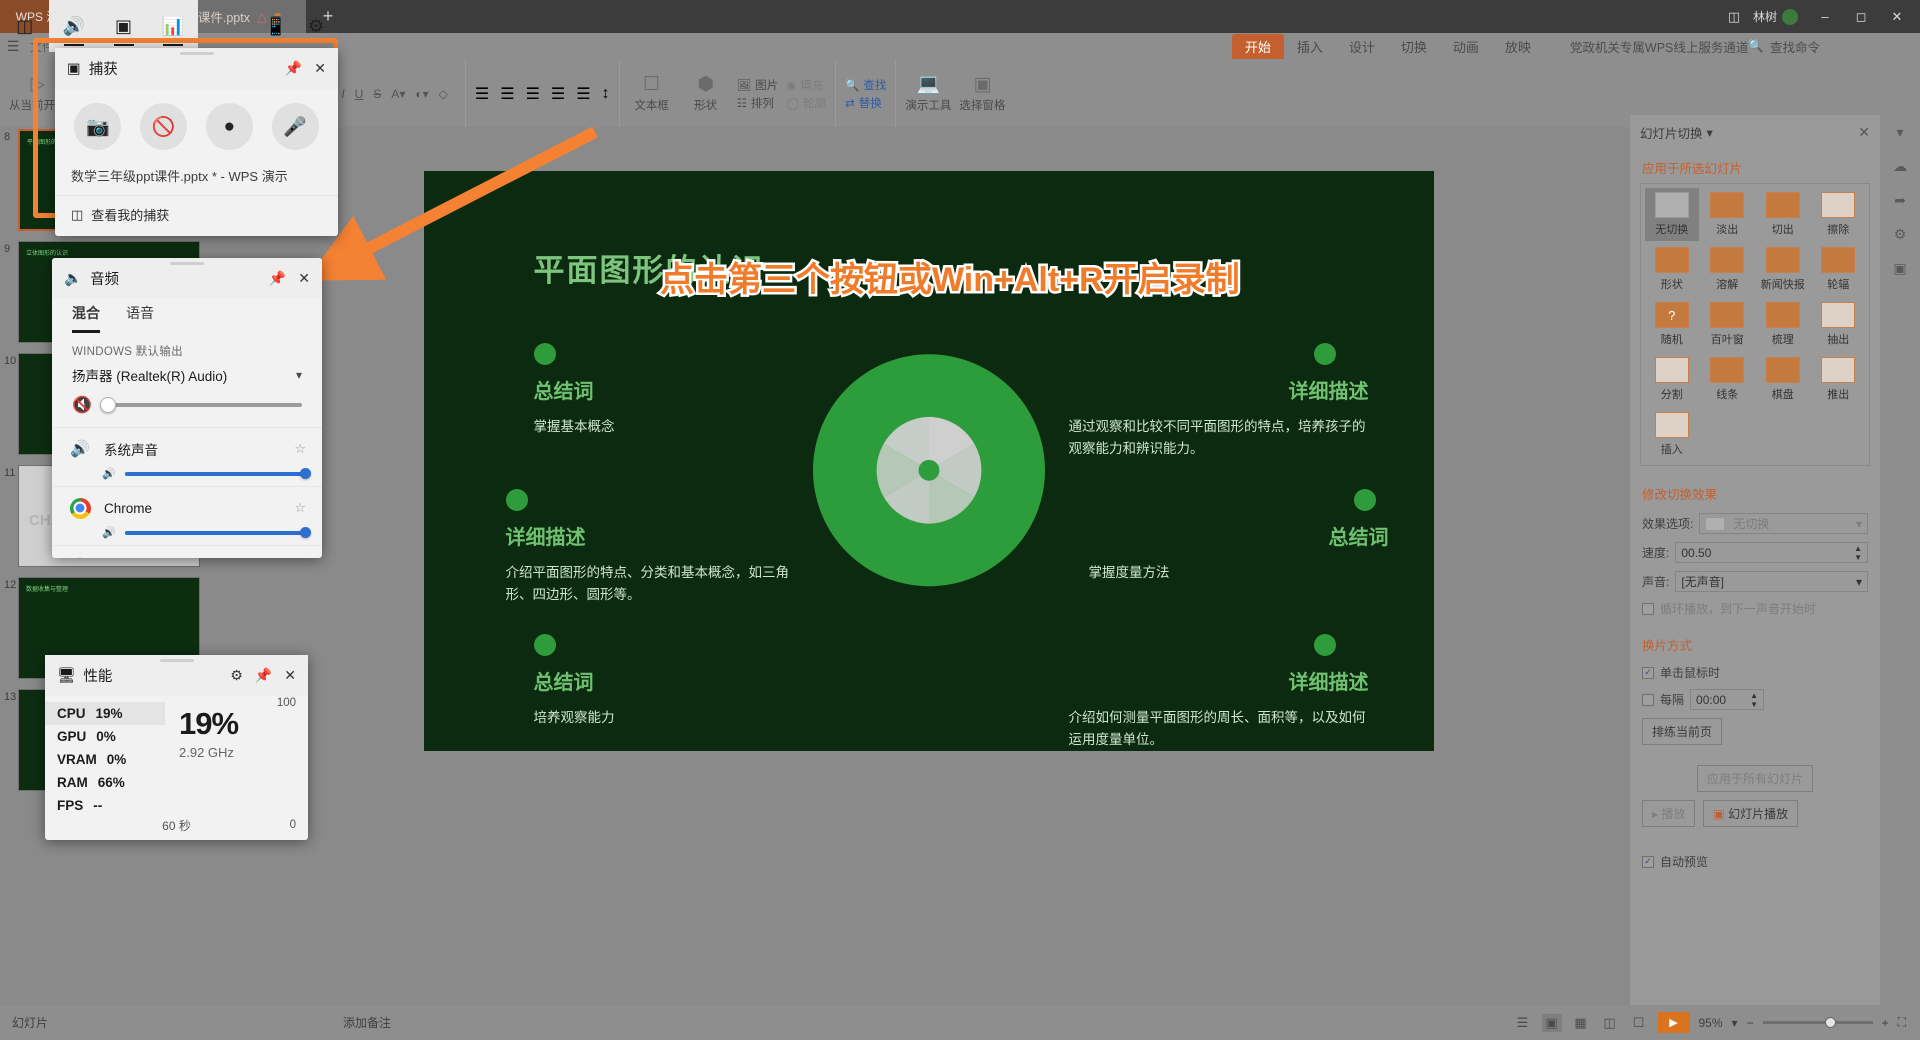 Image resolution: width=1920 pixels, height=1040 pixels. Describe the element at coordinates (1839, 324) in the screenshot. I see `transition-item: 抽出` at that location.